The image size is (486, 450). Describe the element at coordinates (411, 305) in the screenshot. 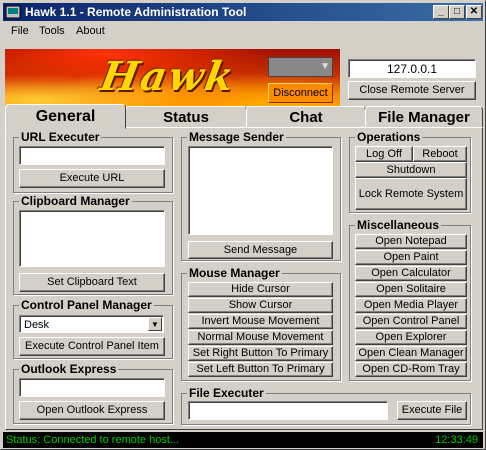

I see `open-media-player-button: Open Media Player` at that location.